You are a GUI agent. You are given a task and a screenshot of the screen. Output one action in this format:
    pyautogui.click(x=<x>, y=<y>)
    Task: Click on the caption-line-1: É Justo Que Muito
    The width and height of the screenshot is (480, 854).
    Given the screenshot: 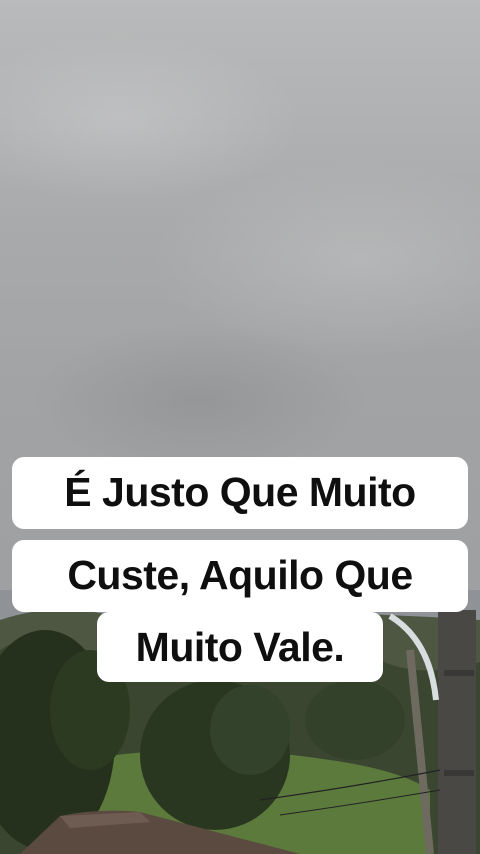 What is the action you would take?
    pyautogui.click(x=240, y=493)
    